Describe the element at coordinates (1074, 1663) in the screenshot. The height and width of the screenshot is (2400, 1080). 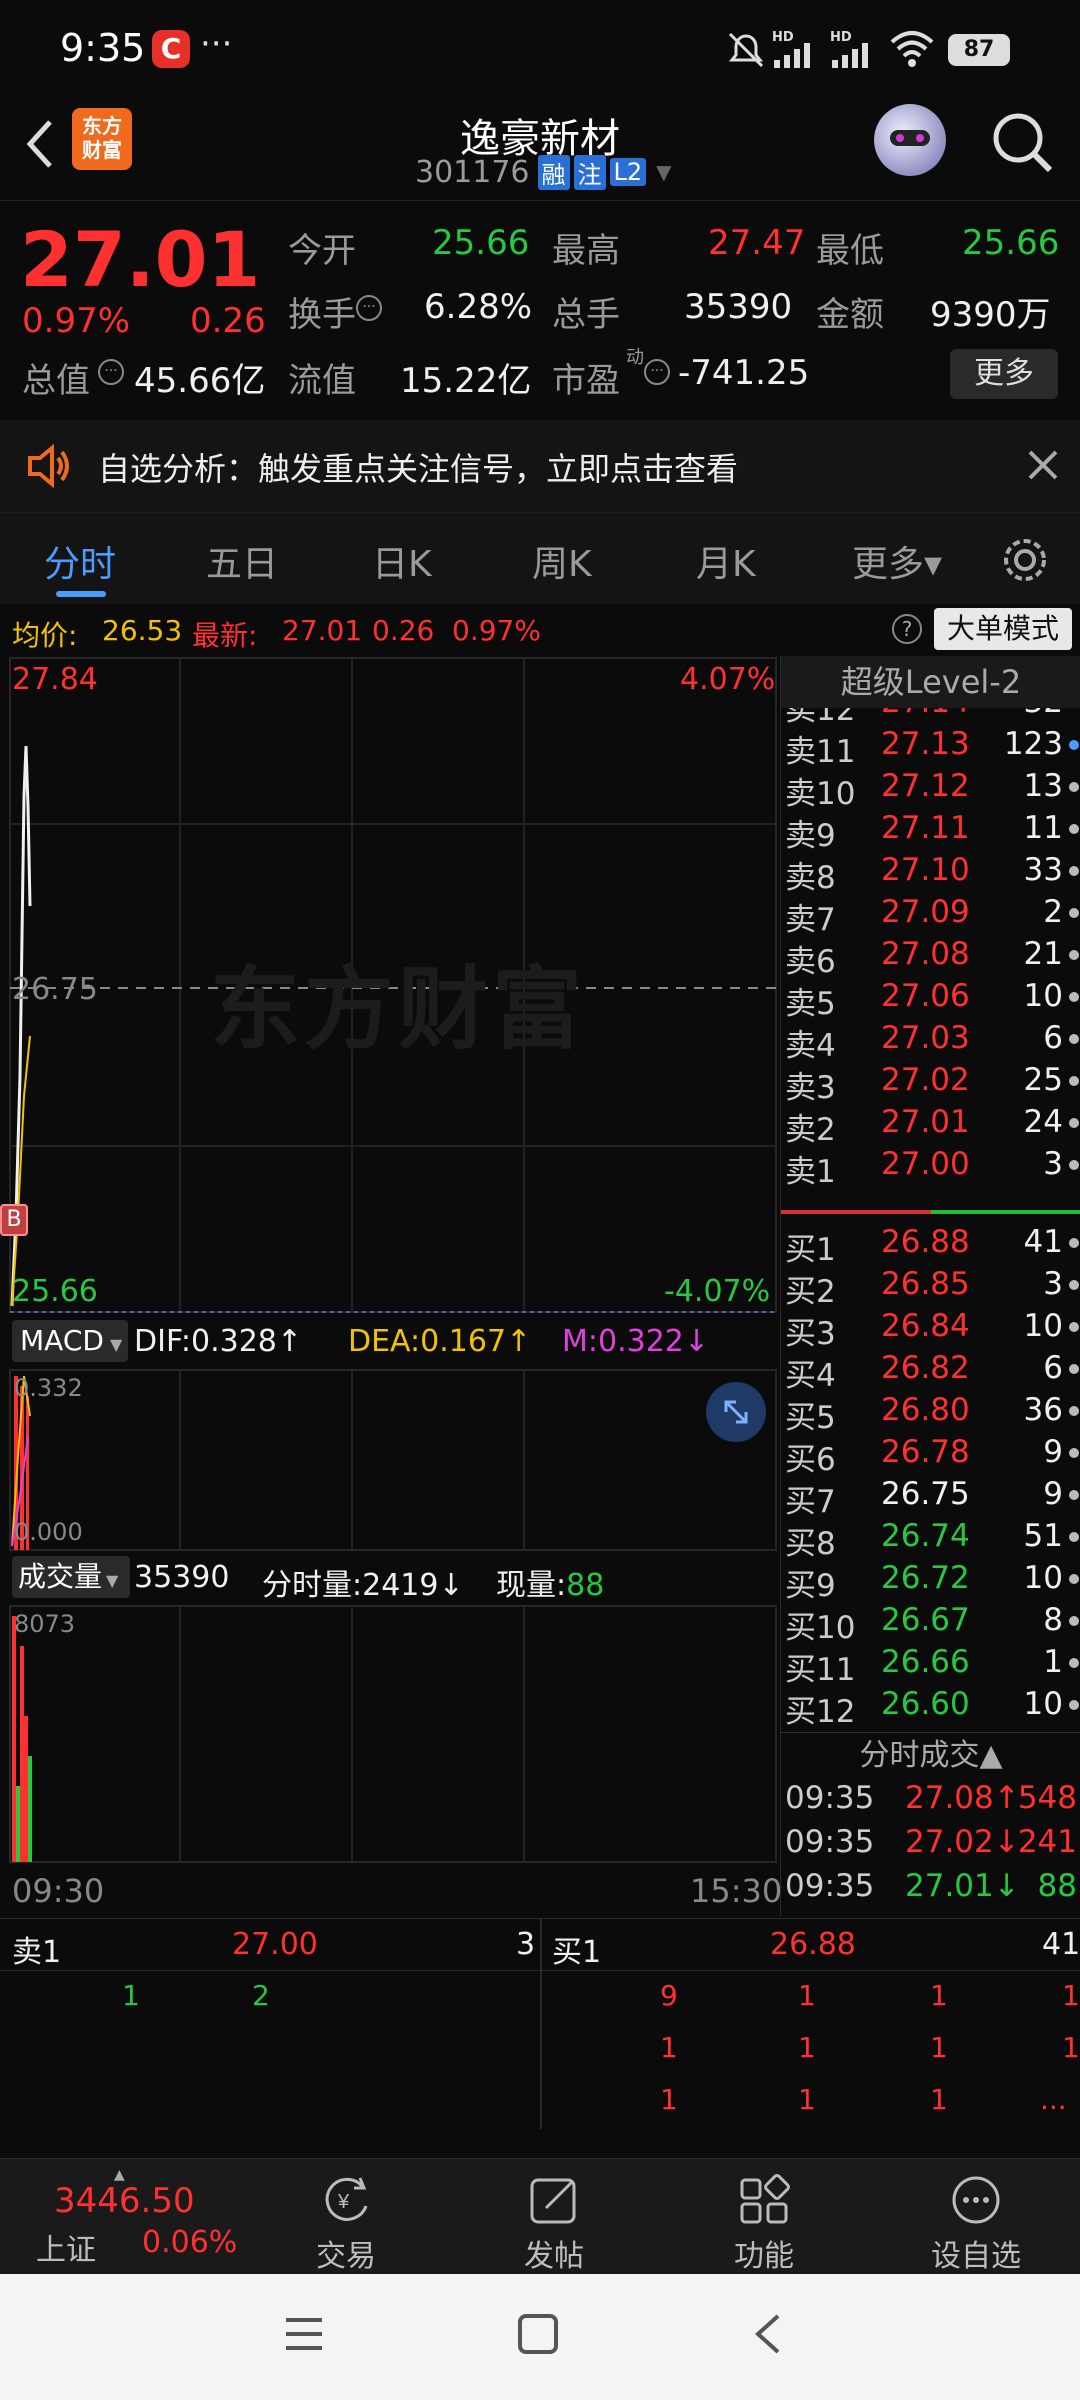
I see `bid-dot-icon` at that location.